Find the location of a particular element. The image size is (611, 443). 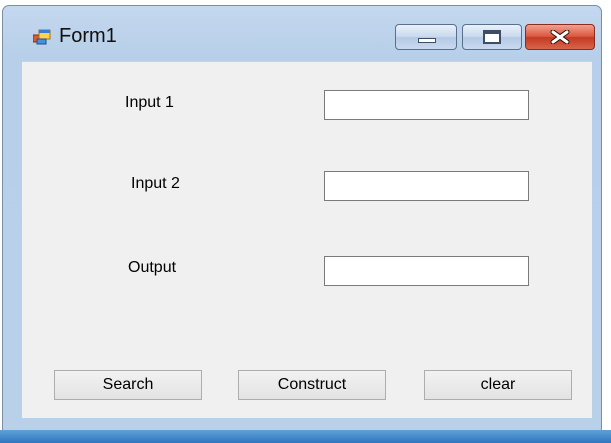

maximize-button is located at coordinates (492, 37).